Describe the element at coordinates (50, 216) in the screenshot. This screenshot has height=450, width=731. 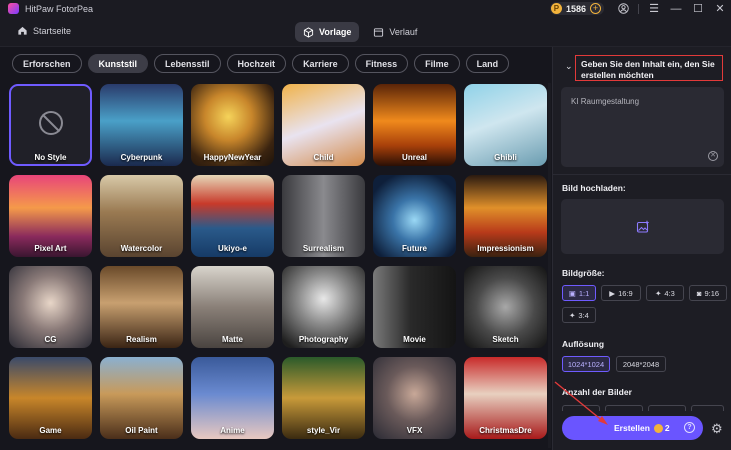
I see `style-tile-pixel-art: Pixel Art` at that location.